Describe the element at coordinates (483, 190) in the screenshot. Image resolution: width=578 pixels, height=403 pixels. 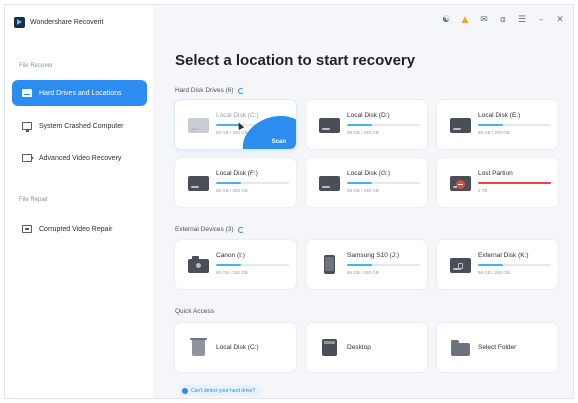
I see `drive-size: 1 TB` at that location.